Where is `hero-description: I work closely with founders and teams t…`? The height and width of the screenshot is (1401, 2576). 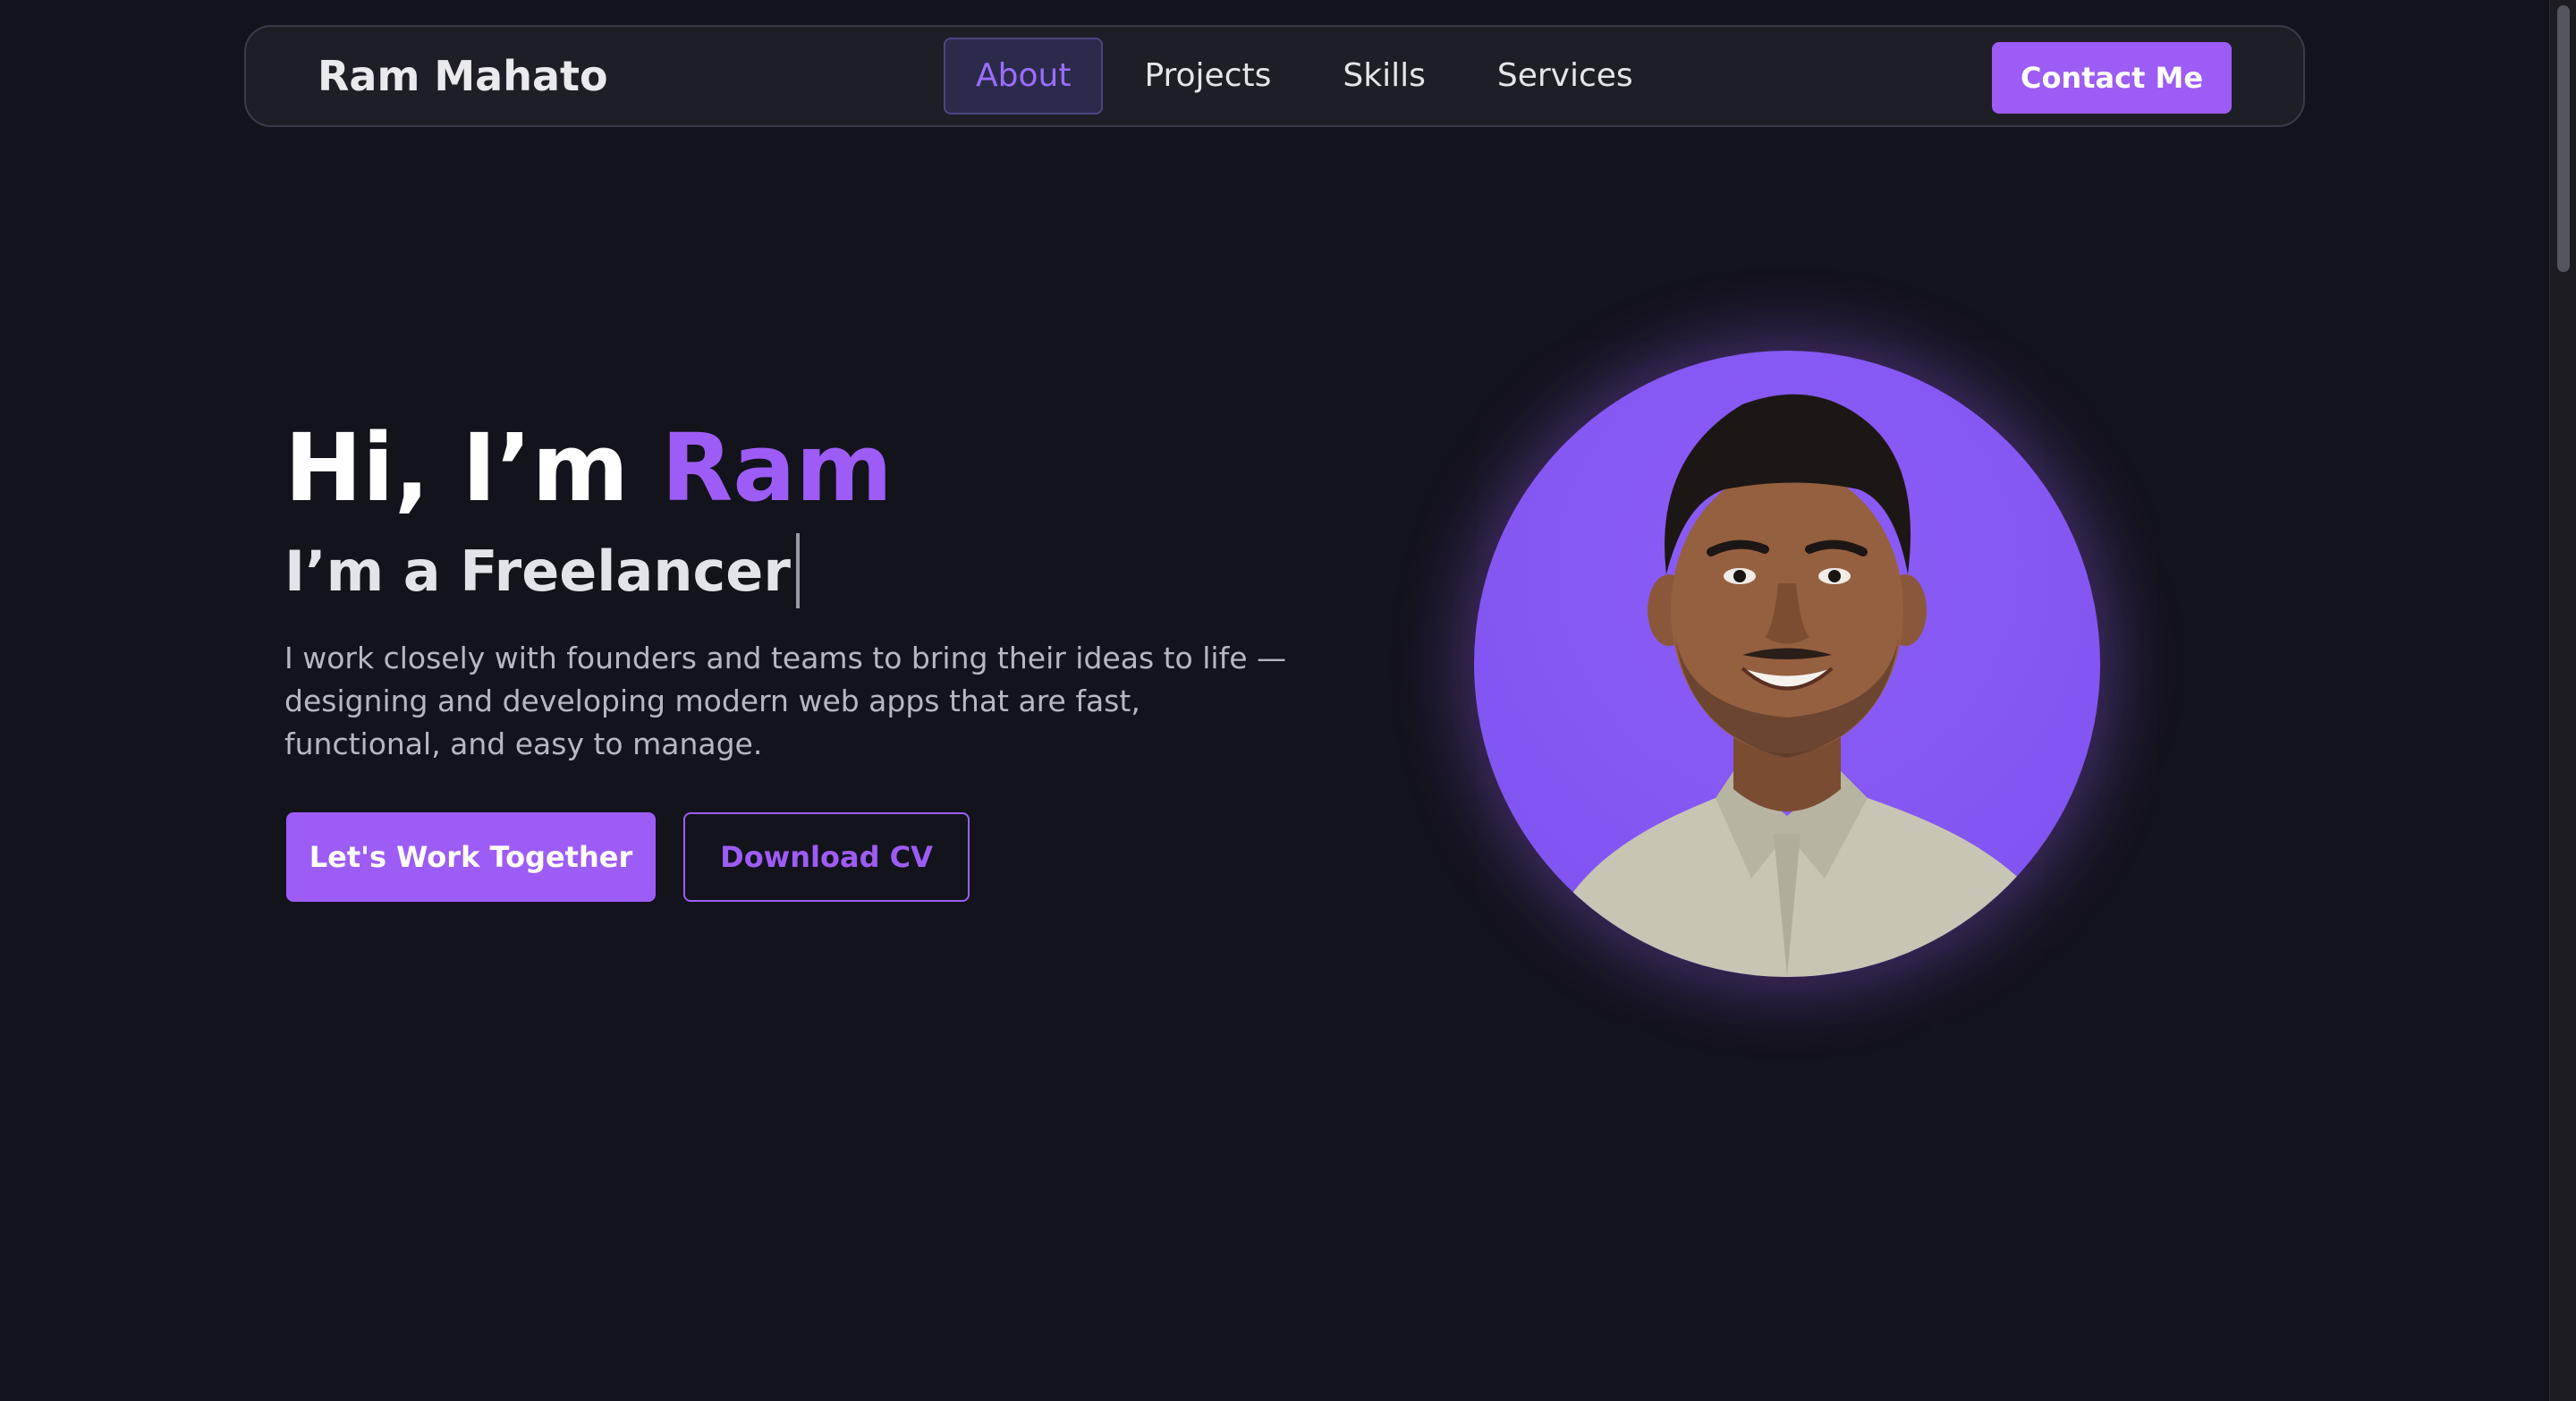 hero-description: I work closely with founders and teams t… is located at coordinates (785, 701).